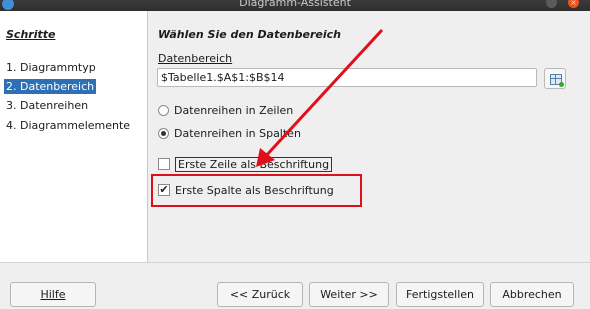 The height and width of the screenshot is (309, 590). What do you see at coordinates (163, 110) in the screenshot?
I see `radio-series-in-rows` at bounding box center [163, 110].